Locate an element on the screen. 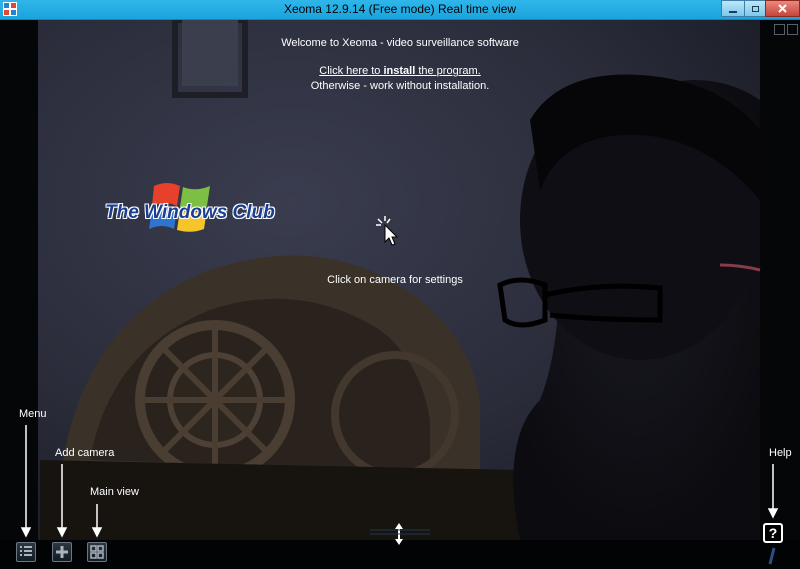  info-icon is located at coordinates (774, 556).